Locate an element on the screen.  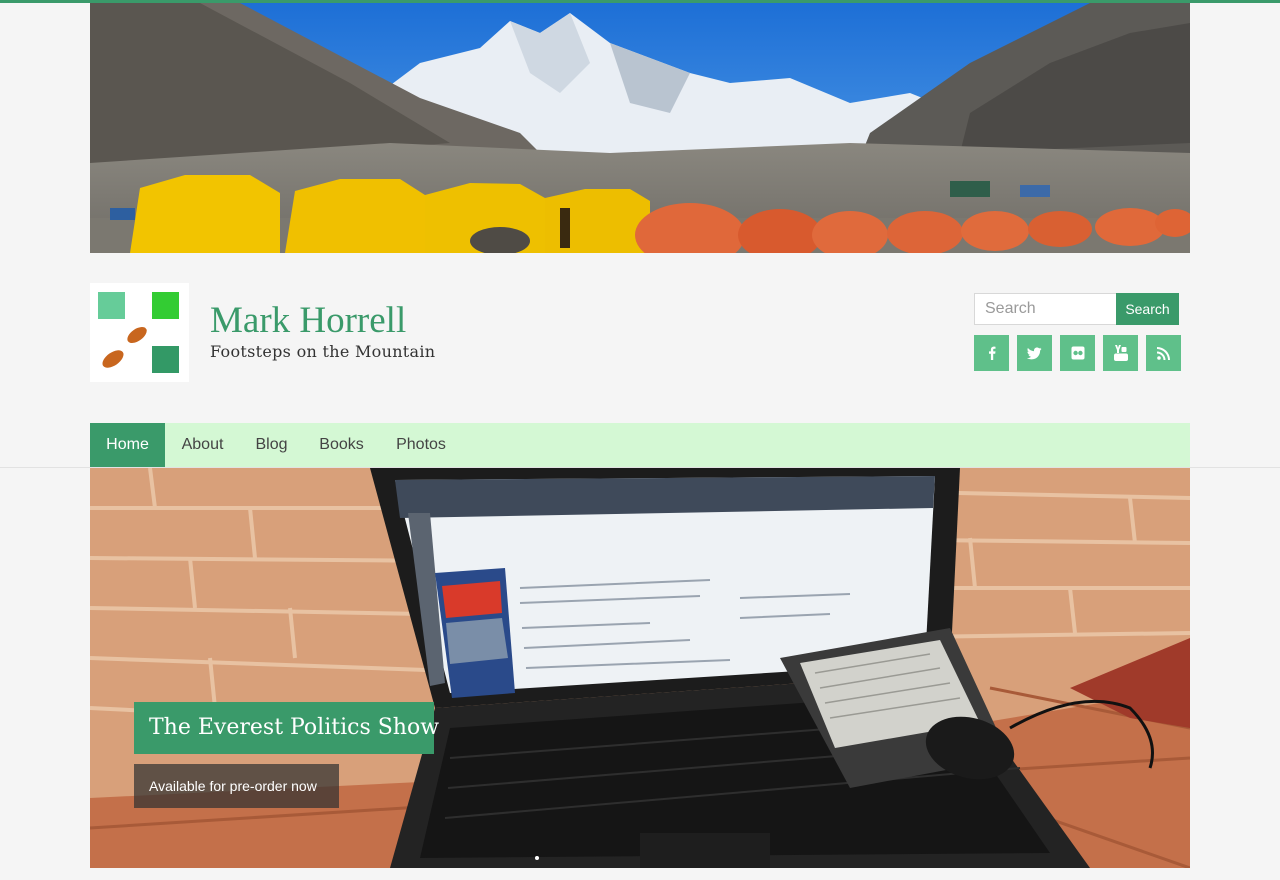
site-title: Mark Horrell is located at coordinates (308, 321).